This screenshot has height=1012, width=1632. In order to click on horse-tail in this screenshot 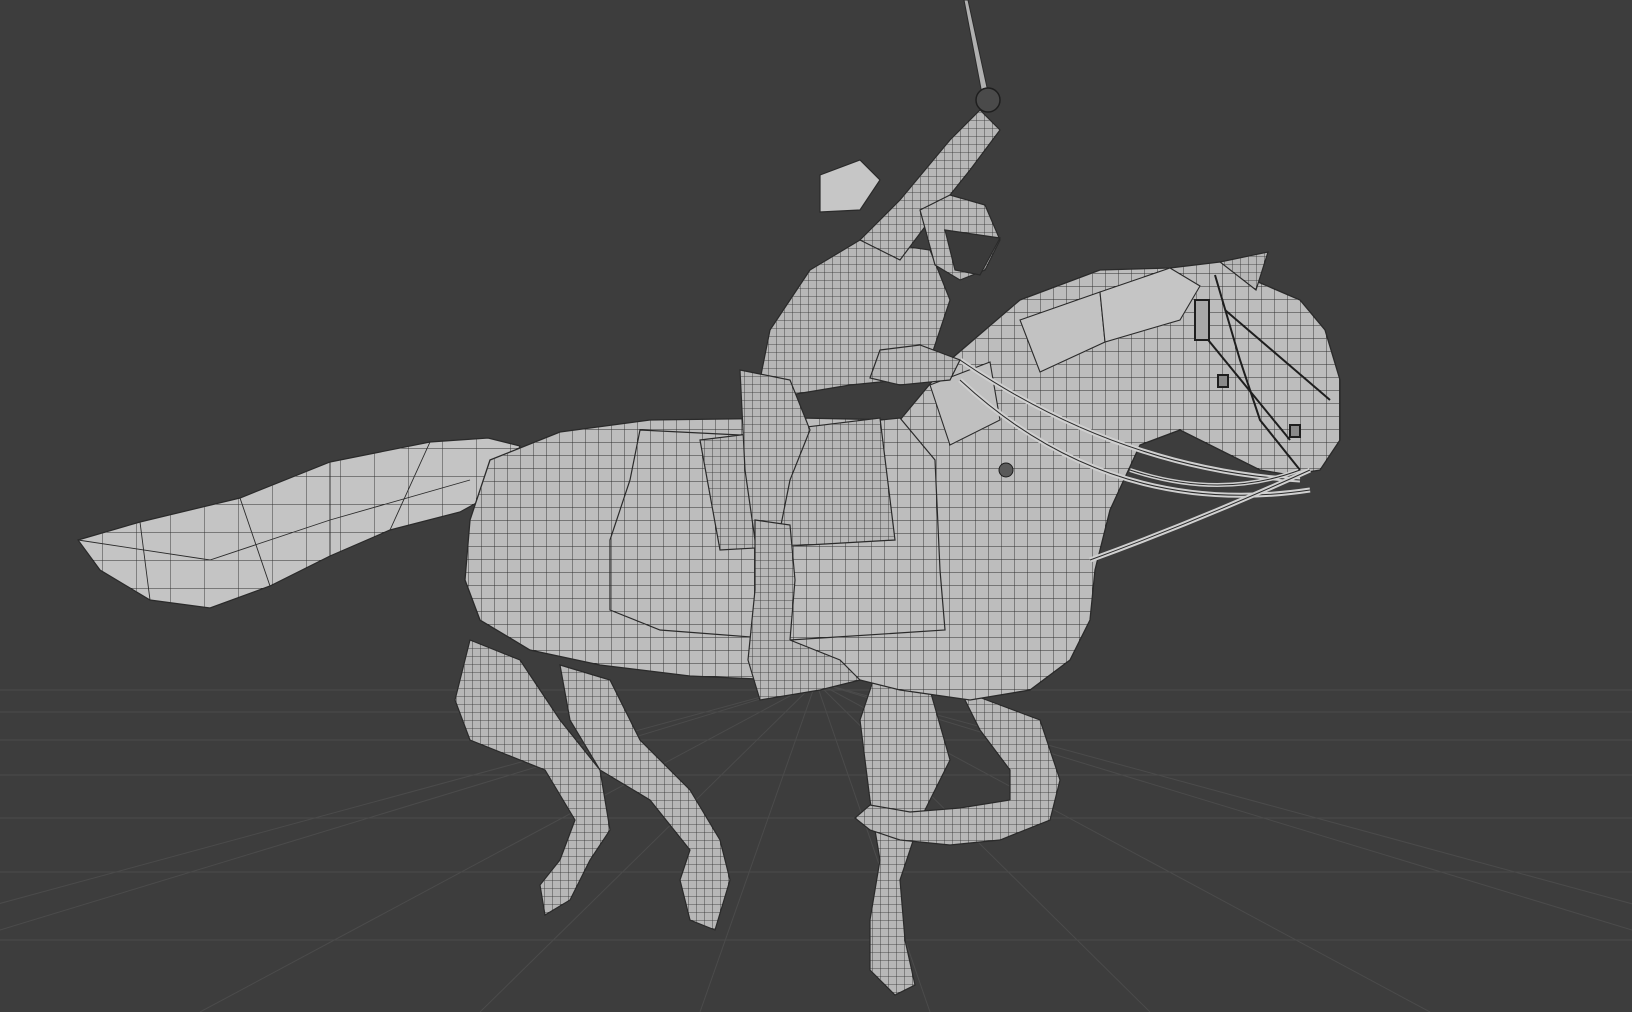, I will do `click(299, 523)`.